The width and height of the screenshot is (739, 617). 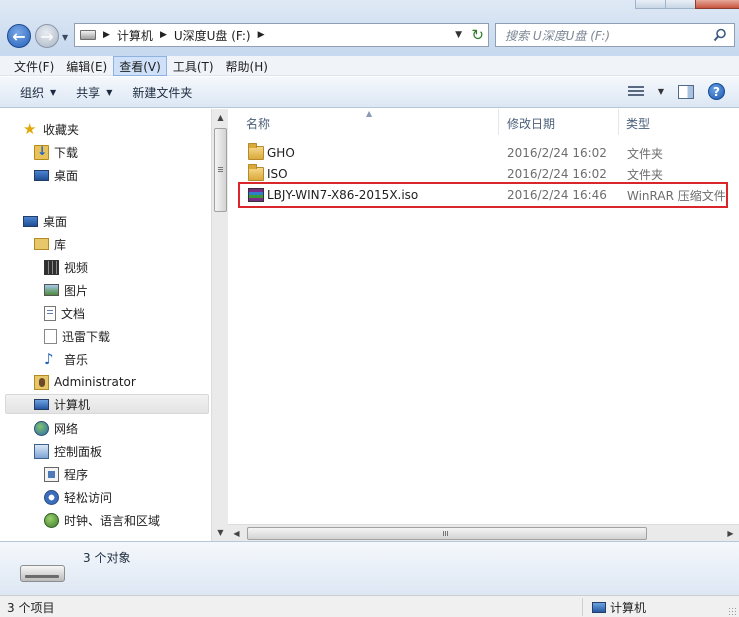 I want to click on column-header-name: 名称, so click(x=258, y=123).